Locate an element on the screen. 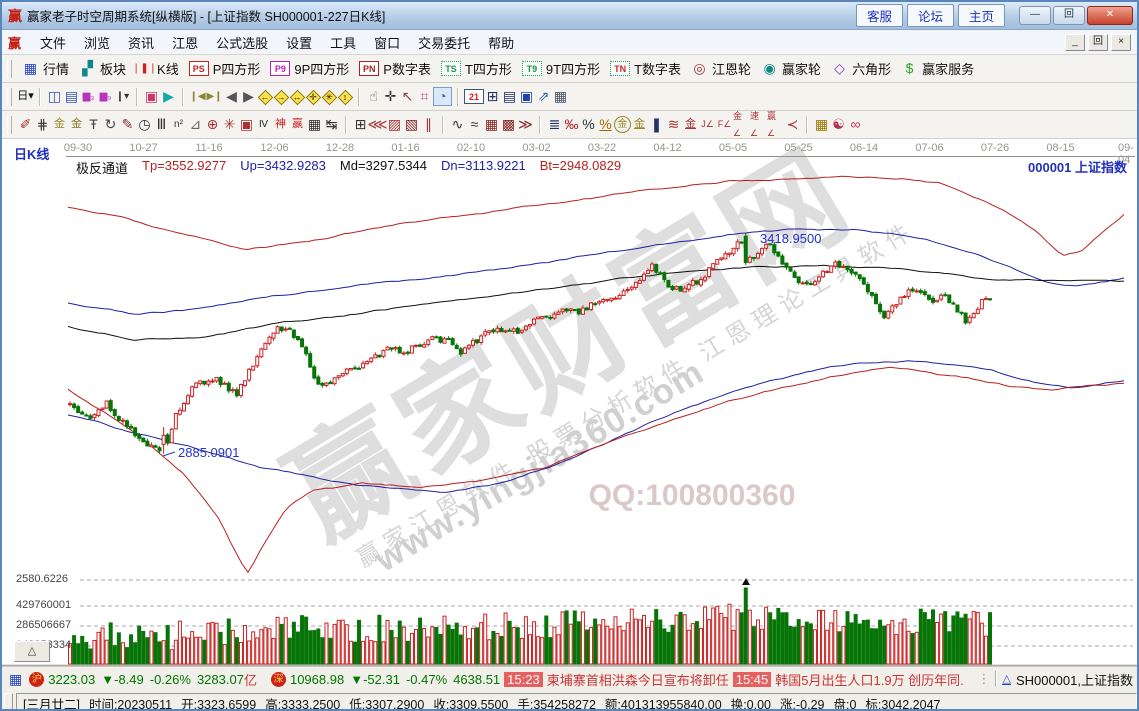 This screenshot has width=1139, height=711. menu-item-gann: 江恩 is located at coordinates (185, 42).